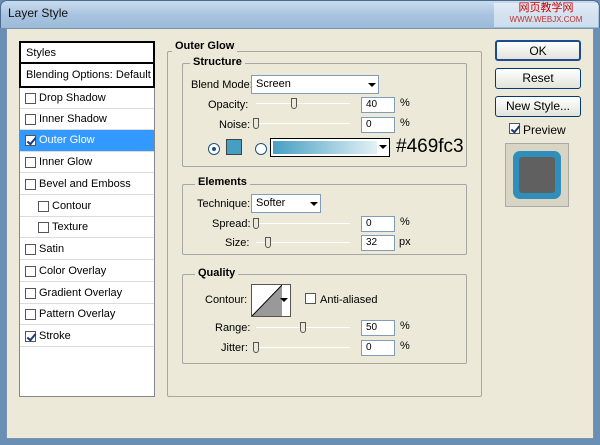 The width and height of the screenshot is (600, 445). What do you see at coordinates (405, 222) in the screenshot?
I see `spread-unit: %` at bounding box center [405, 222].